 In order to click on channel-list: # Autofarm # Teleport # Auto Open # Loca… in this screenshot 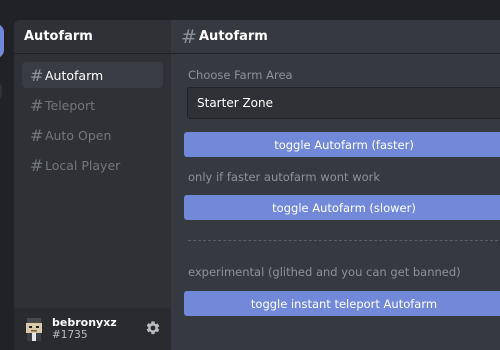, I will do `click(92, 116)`.